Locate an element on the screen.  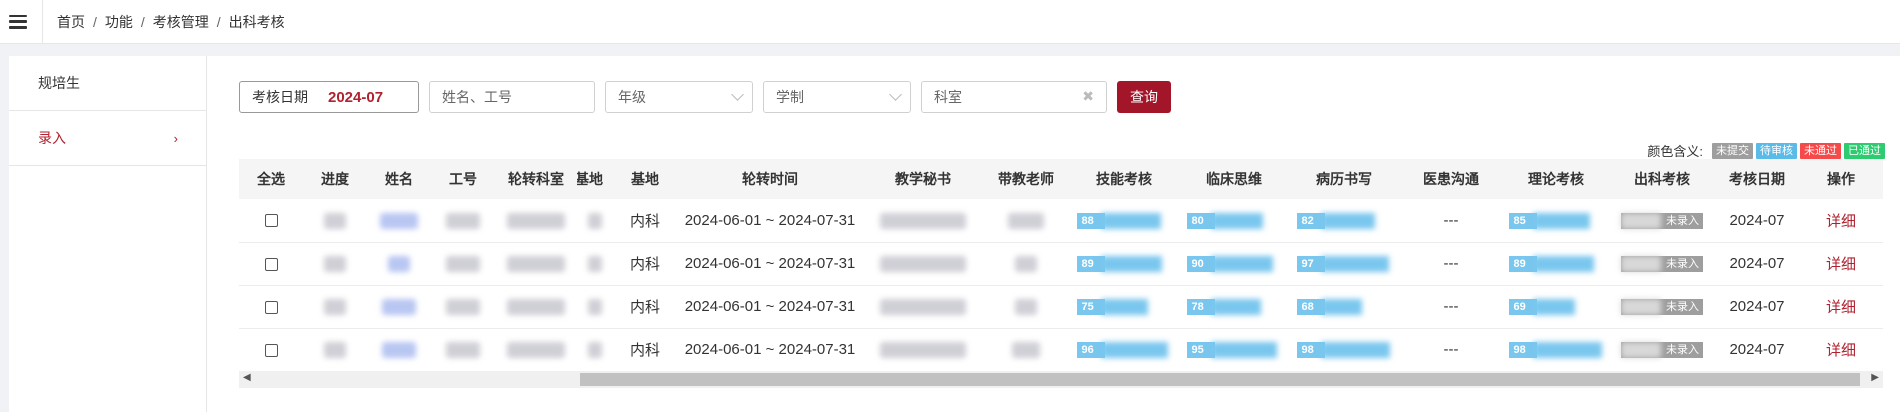
query-button: 查询 is located at coordinates (1144, 97).